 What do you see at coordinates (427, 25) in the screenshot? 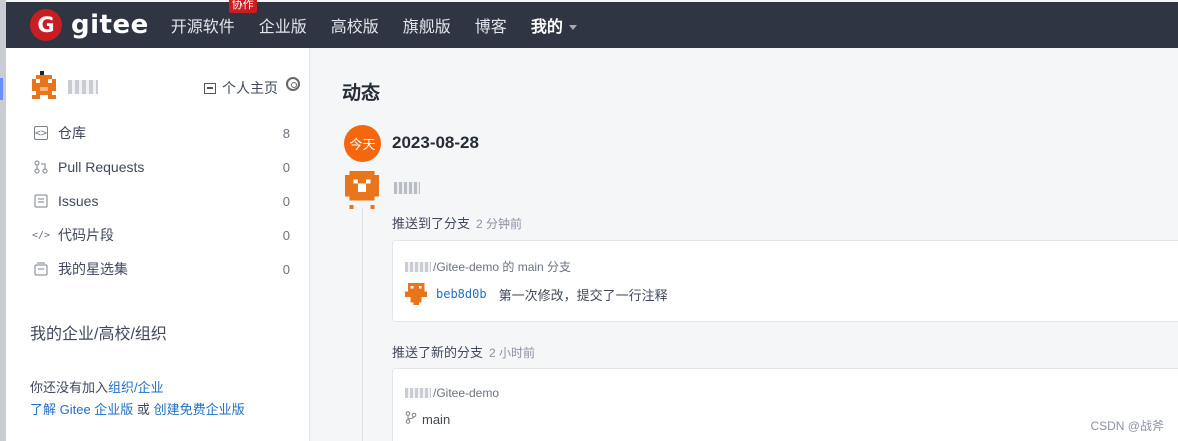
I see `nav-item-premium: 旗舰版` at bounding box center [427, 25].